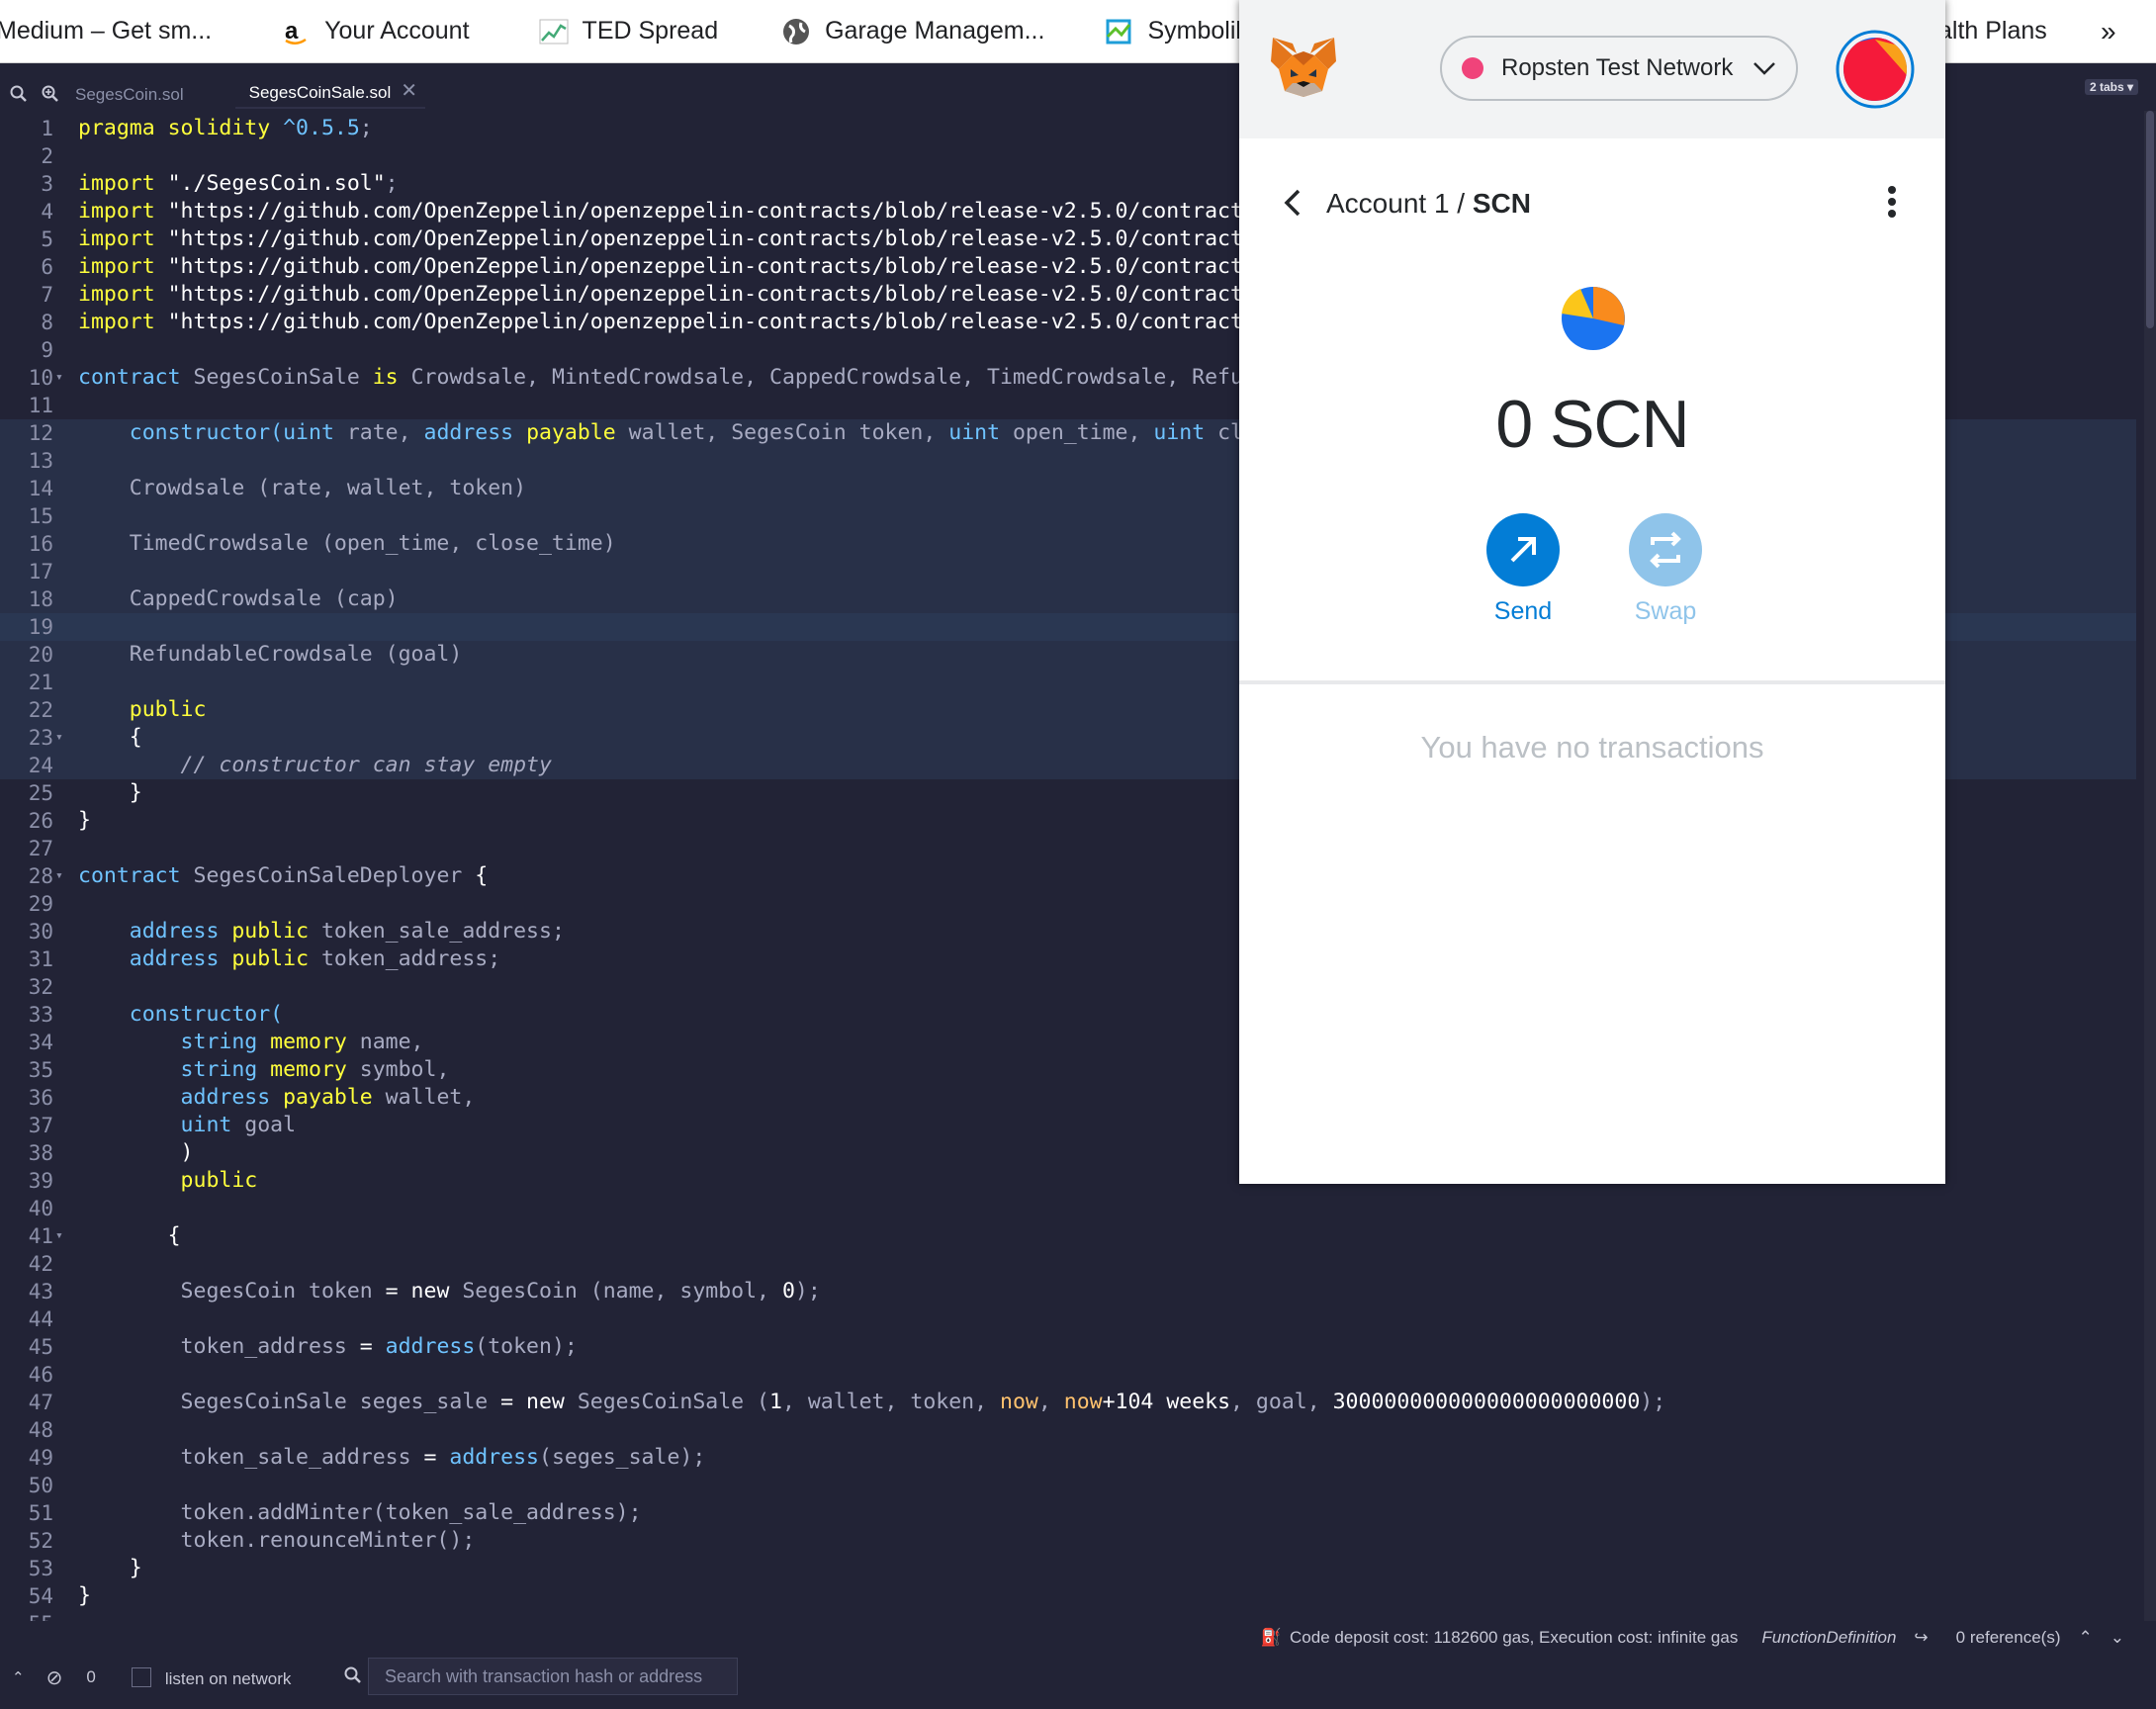  Describe the element at coordinates (142, 709) in the screenshot. I see `code-text: public` at that location.